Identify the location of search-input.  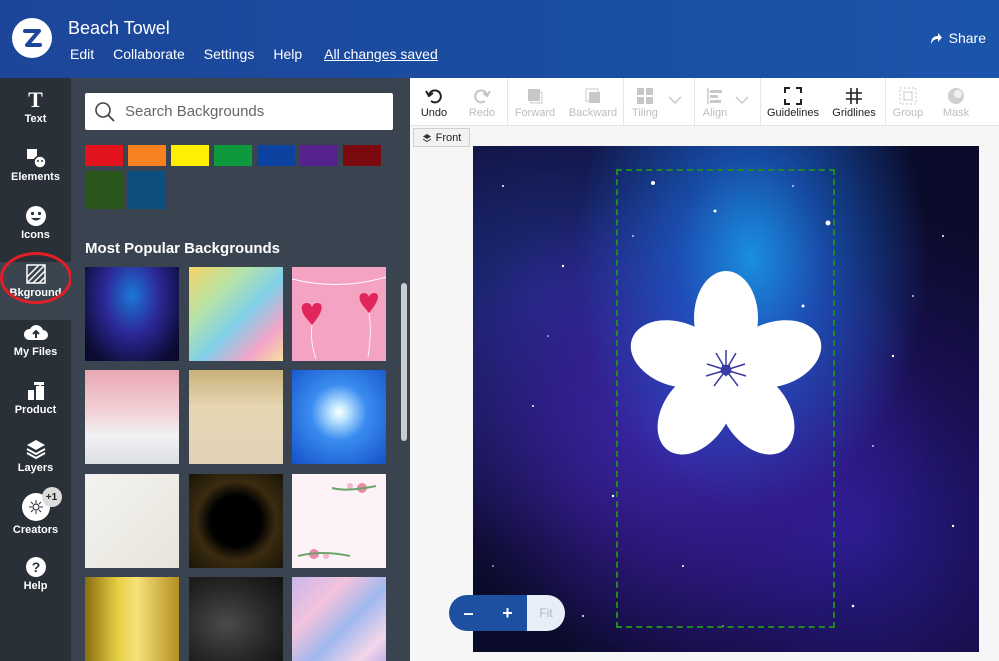
(255, 111).